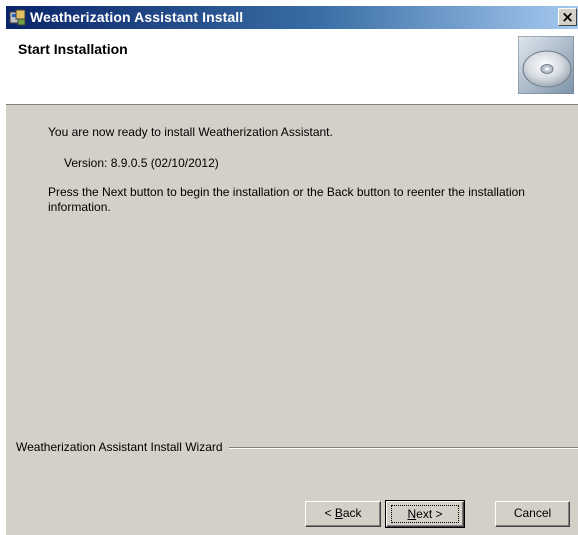 The width and height of the screenshot is (578, 535). What do you see at coordinates (73, 49) in the screenshot?
I see `page-title: Start Installation` at bounding box center [73, 49].